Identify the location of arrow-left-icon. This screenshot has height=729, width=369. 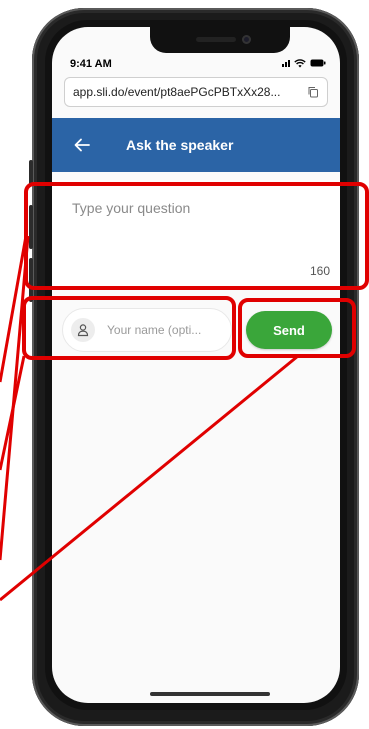
(82, 145).